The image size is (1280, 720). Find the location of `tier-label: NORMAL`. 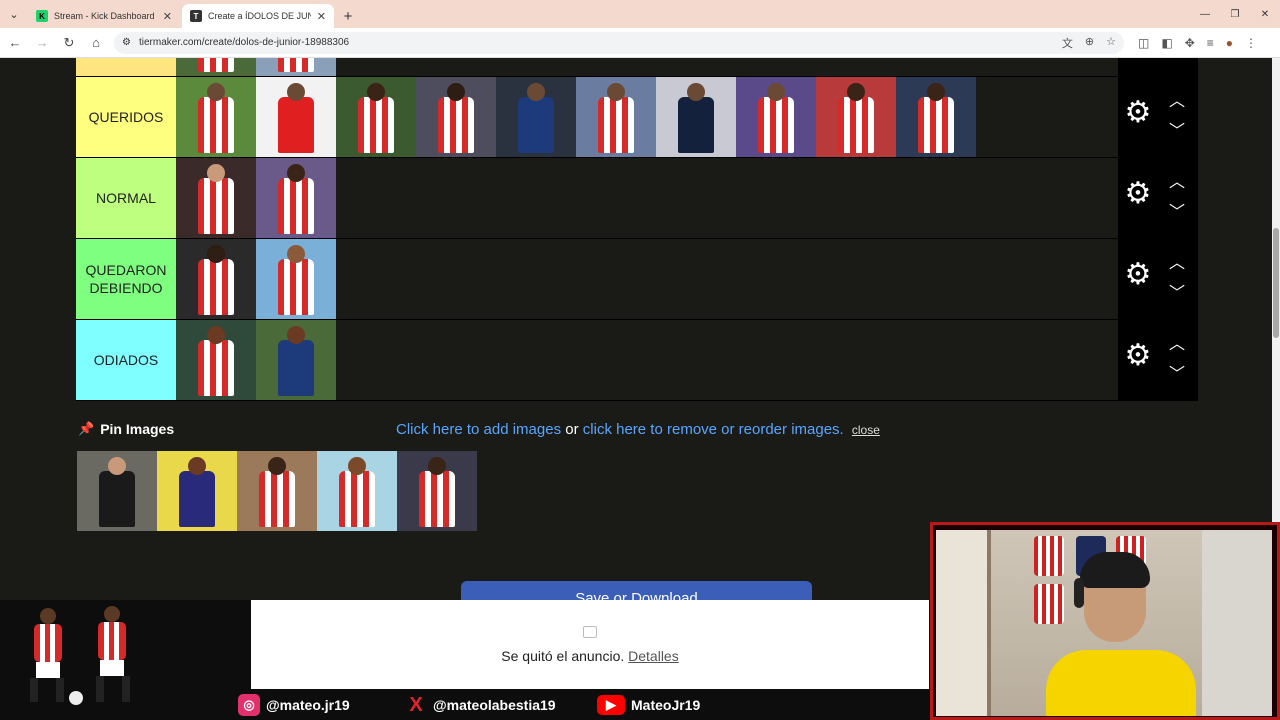

tier-label: NORMAL is located at coordinates (126, 198).